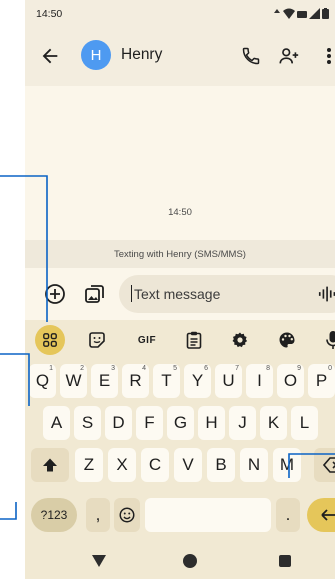 Image resolution: width=335 pixels, height=579 pixels. What do you see at coordinates (95, 294) in the screenshot?
I see `gallery-icon` at bounding box center [95, 294].